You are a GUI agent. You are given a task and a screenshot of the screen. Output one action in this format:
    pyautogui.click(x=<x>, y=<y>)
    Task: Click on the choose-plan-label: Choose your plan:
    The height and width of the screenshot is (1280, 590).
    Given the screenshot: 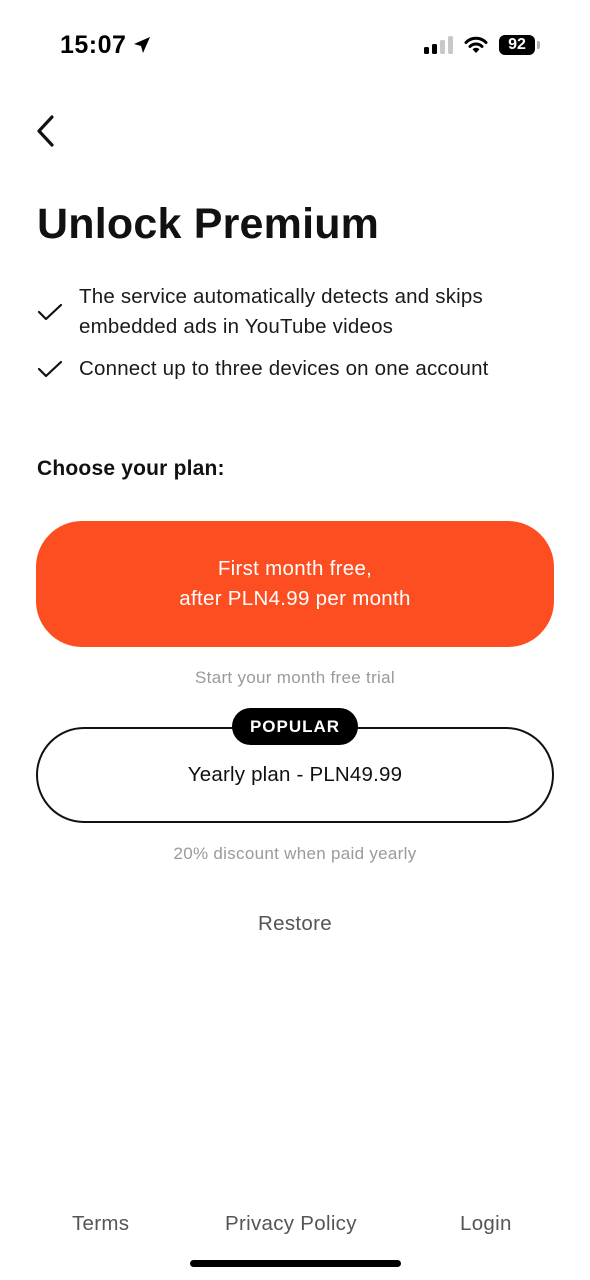 What is the action you would take?
    pyautogui.click(x=131, y=468)
    